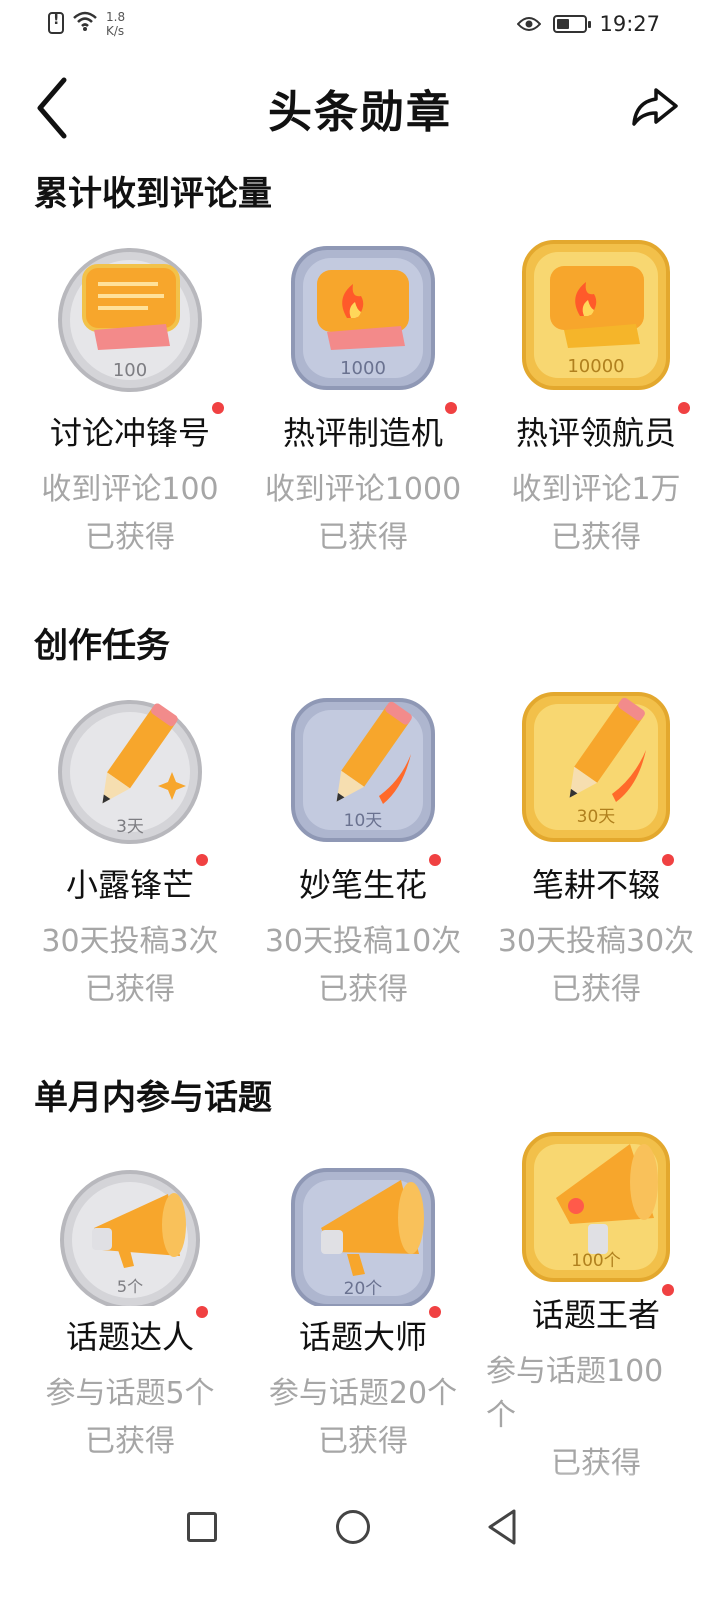 The width and height of the screenshot is (720, 1600). Describe the element at coordinates (363, 1289) in the screenshot. I see `badge-icon-label: 20个` at that location.